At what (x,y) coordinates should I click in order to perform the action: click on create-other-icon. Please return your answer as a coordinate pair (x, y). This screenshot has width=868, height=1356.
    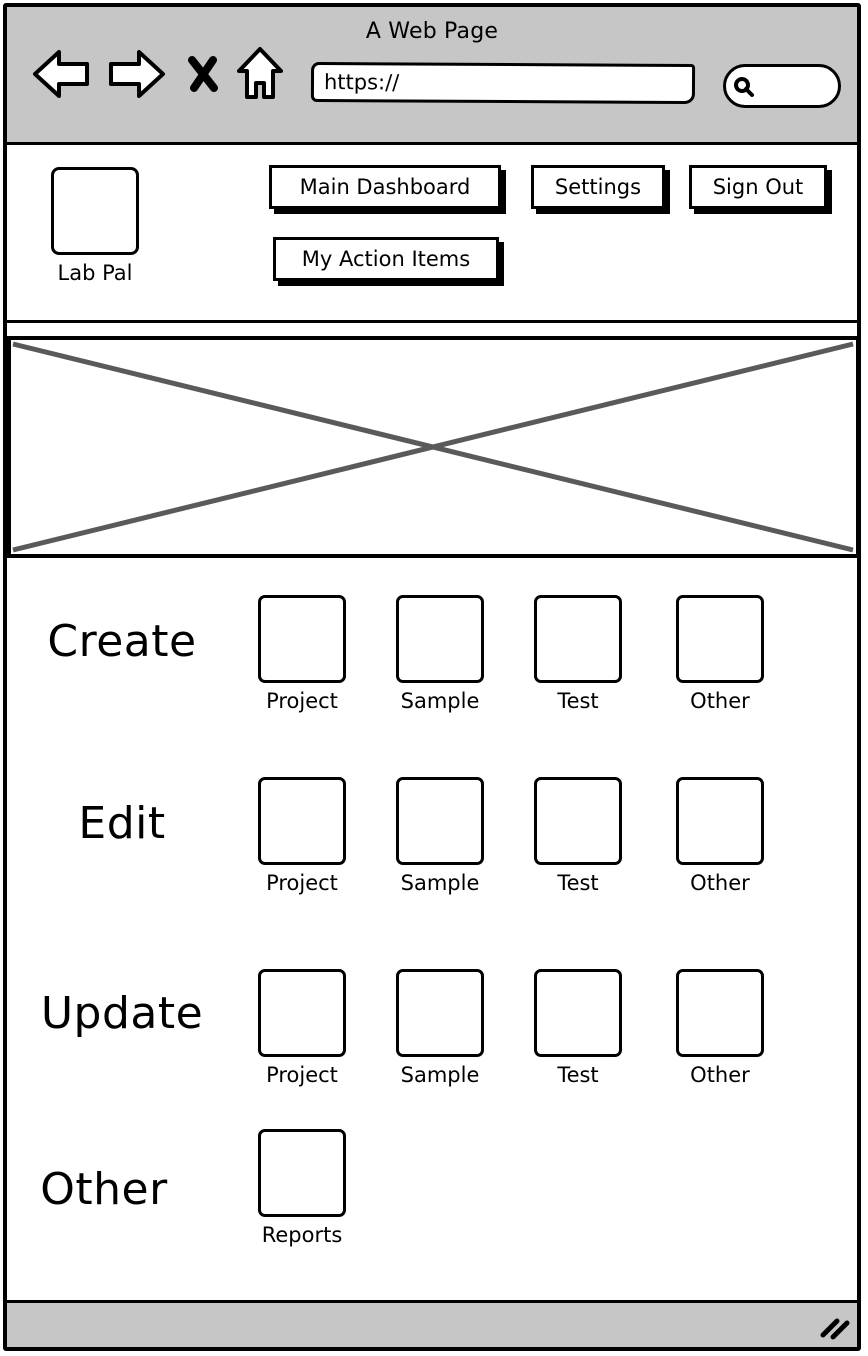
    Looking at the image, I should click on (720, 639).